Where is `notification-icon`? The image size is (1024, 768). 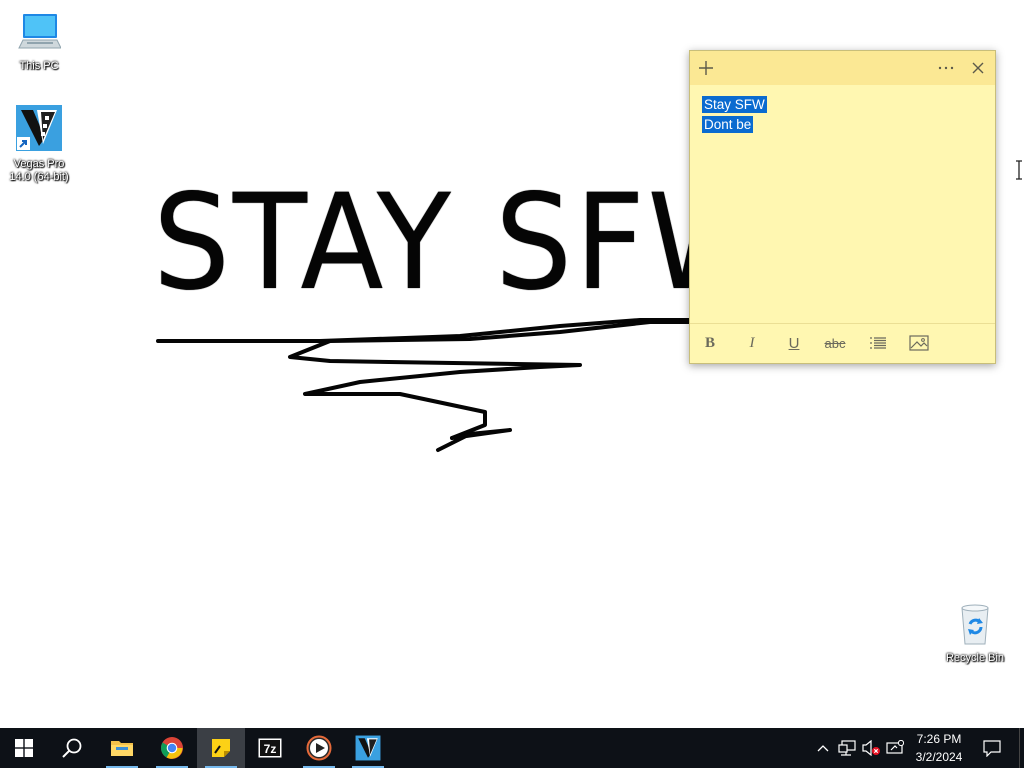
notification-icon is located at coordinates (992, 748).